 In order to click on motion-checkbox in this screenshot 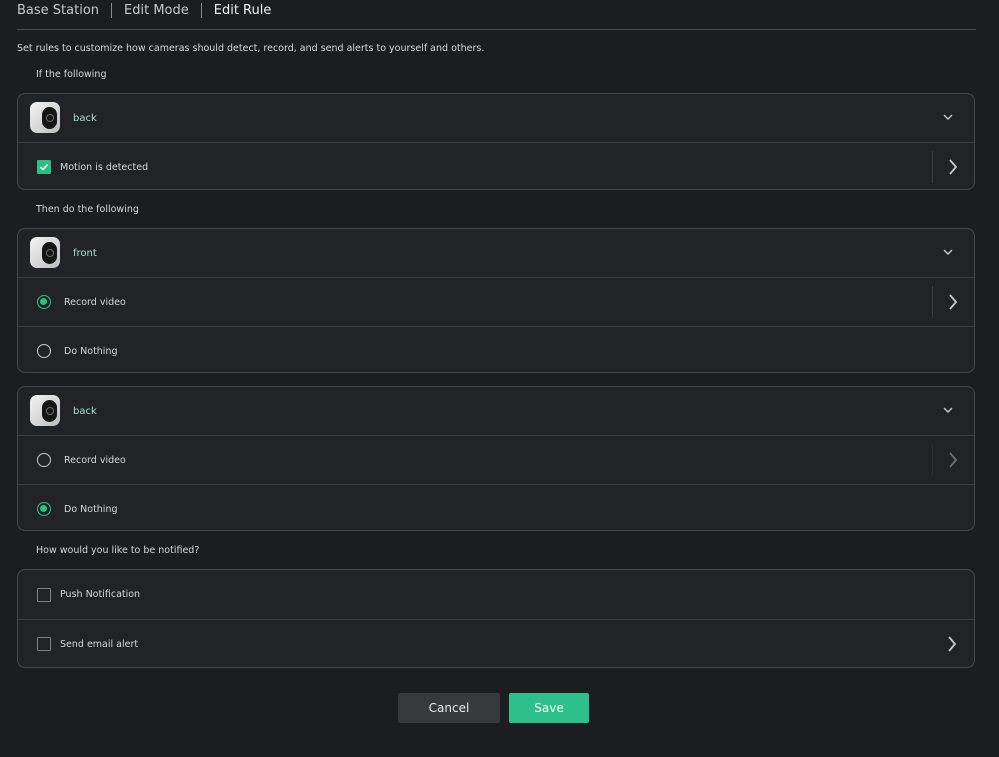, I will do `click(44, 167)`.